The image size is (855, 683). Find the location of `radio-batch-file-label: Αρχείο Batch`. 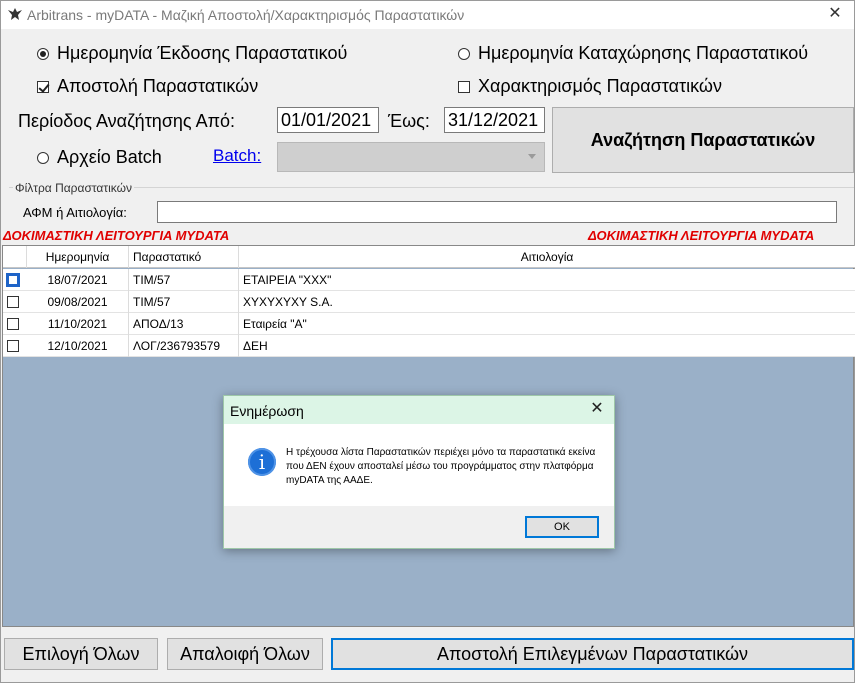

radio-batch-file-label: Αρχείο Batch is located at coordinates (109, 157).